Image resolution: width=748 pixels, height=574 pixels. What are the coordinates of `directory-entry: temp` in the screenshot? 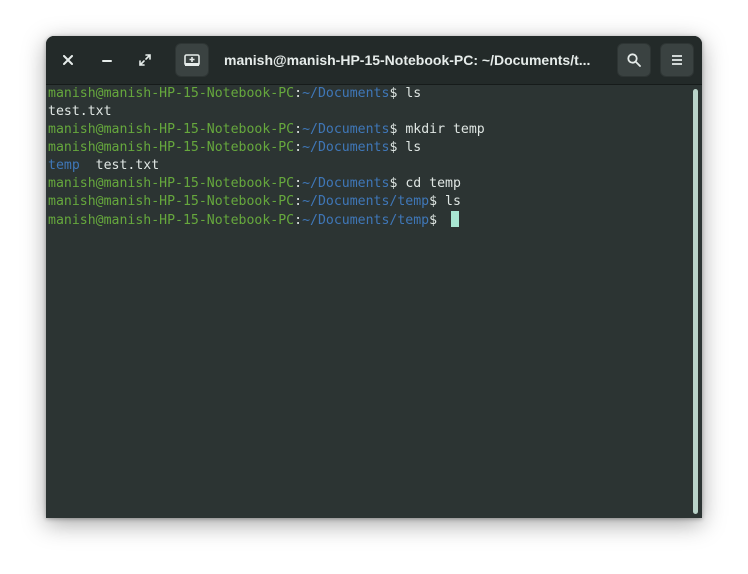 It's located at (64, 165).